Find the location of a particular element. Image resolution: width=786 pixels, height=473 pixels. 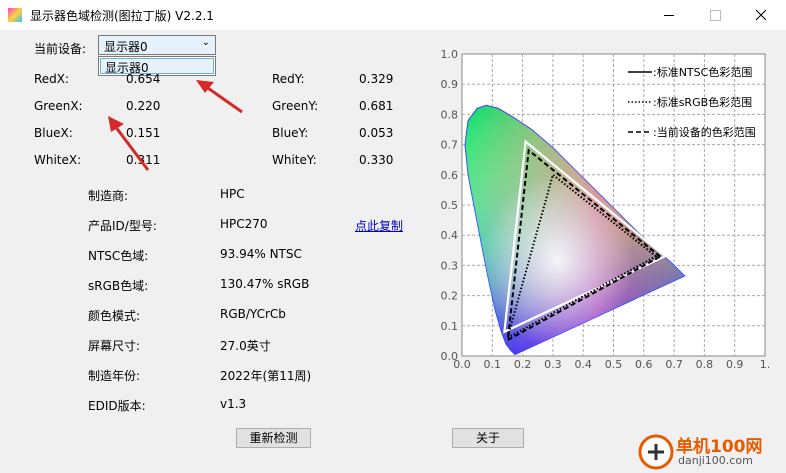

y-tick-label: 1.0 is located at coordinates (450, 54).